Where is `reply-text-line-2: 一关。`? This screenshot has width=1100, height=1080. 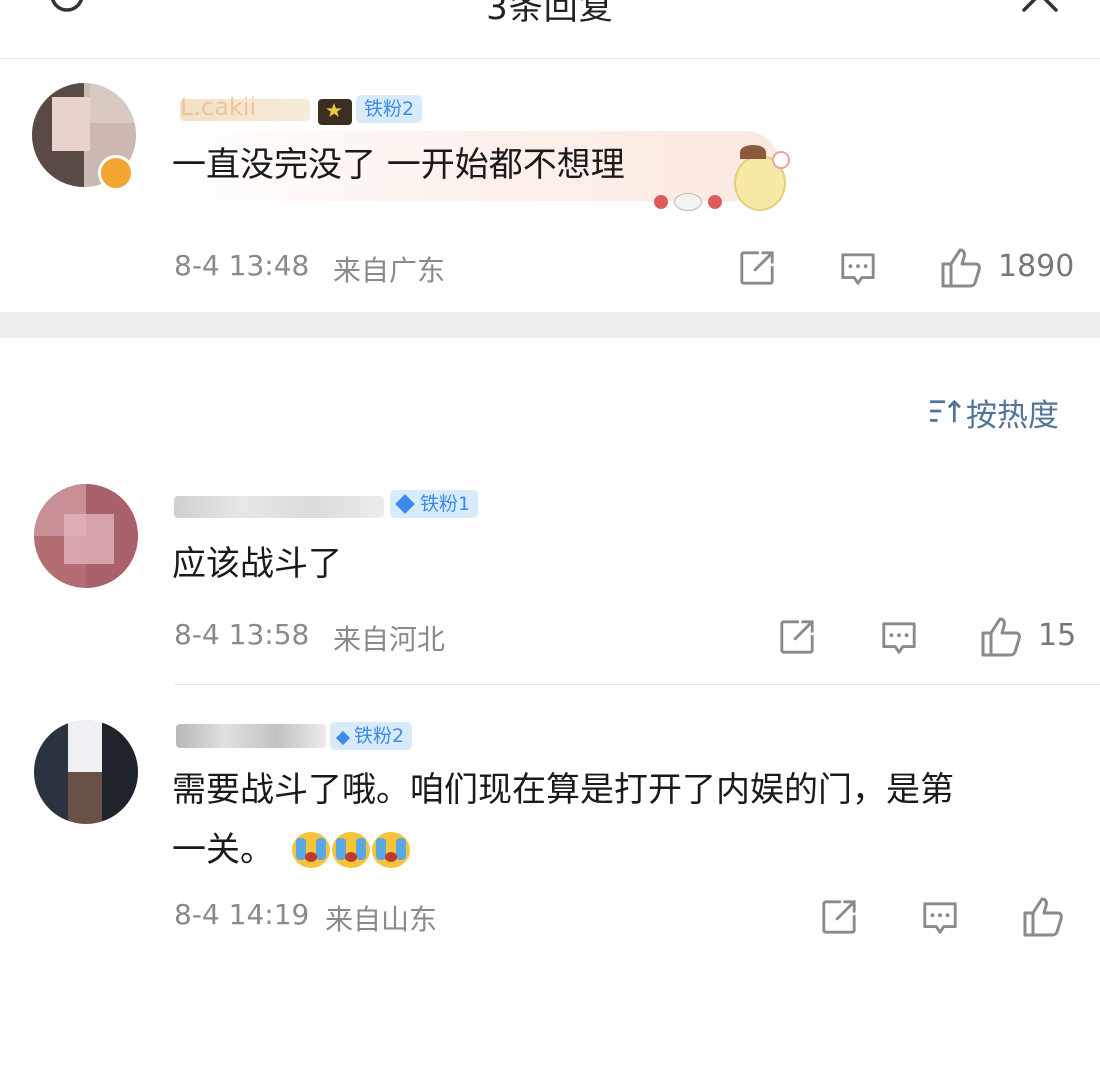
reply-text-line-2: 一关。 is located at coordinates (223, 850).